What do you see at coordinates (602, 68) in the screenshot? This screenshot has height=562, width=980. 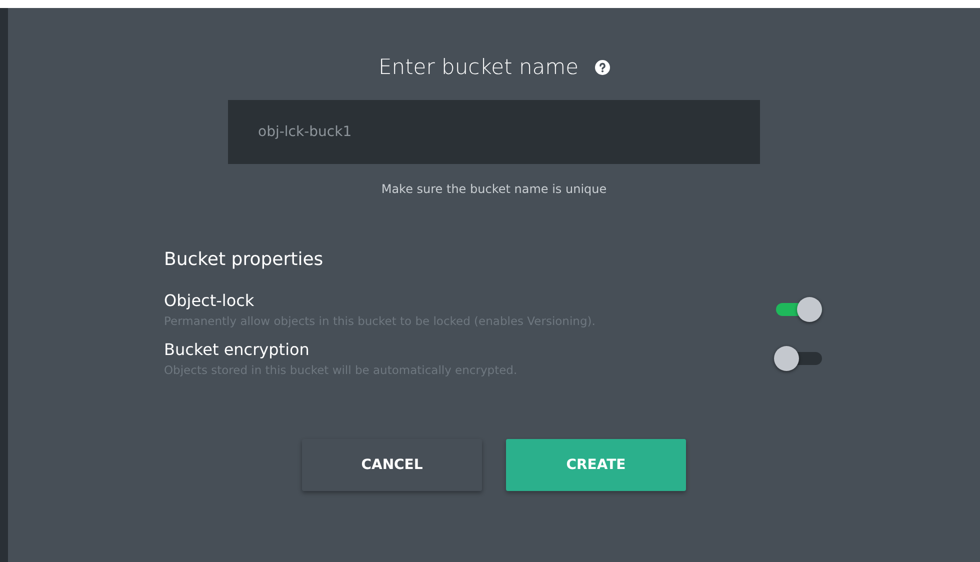 I see `help-icon` at bounding box center [602, 68].